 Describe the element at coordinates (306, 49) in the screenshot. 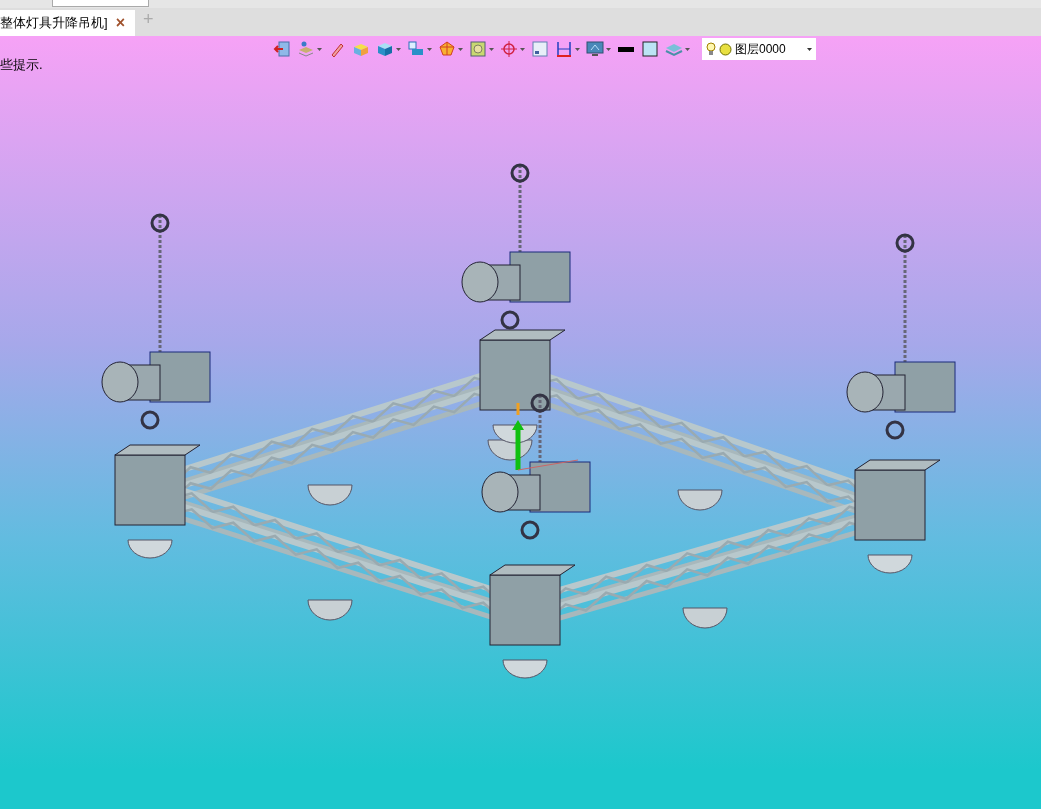

I see `layers-icon` at that location.